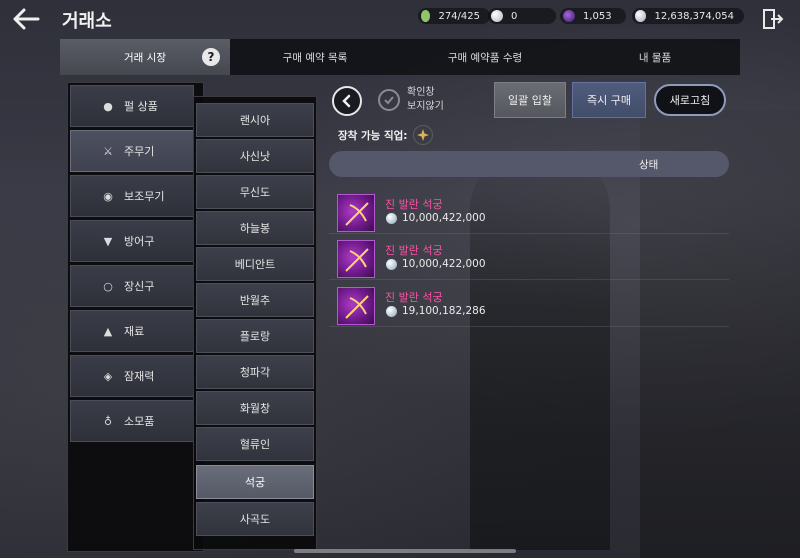  Describe the element at coordinates (426, 16) in the screenshot. I see `energy-icon` at that location.